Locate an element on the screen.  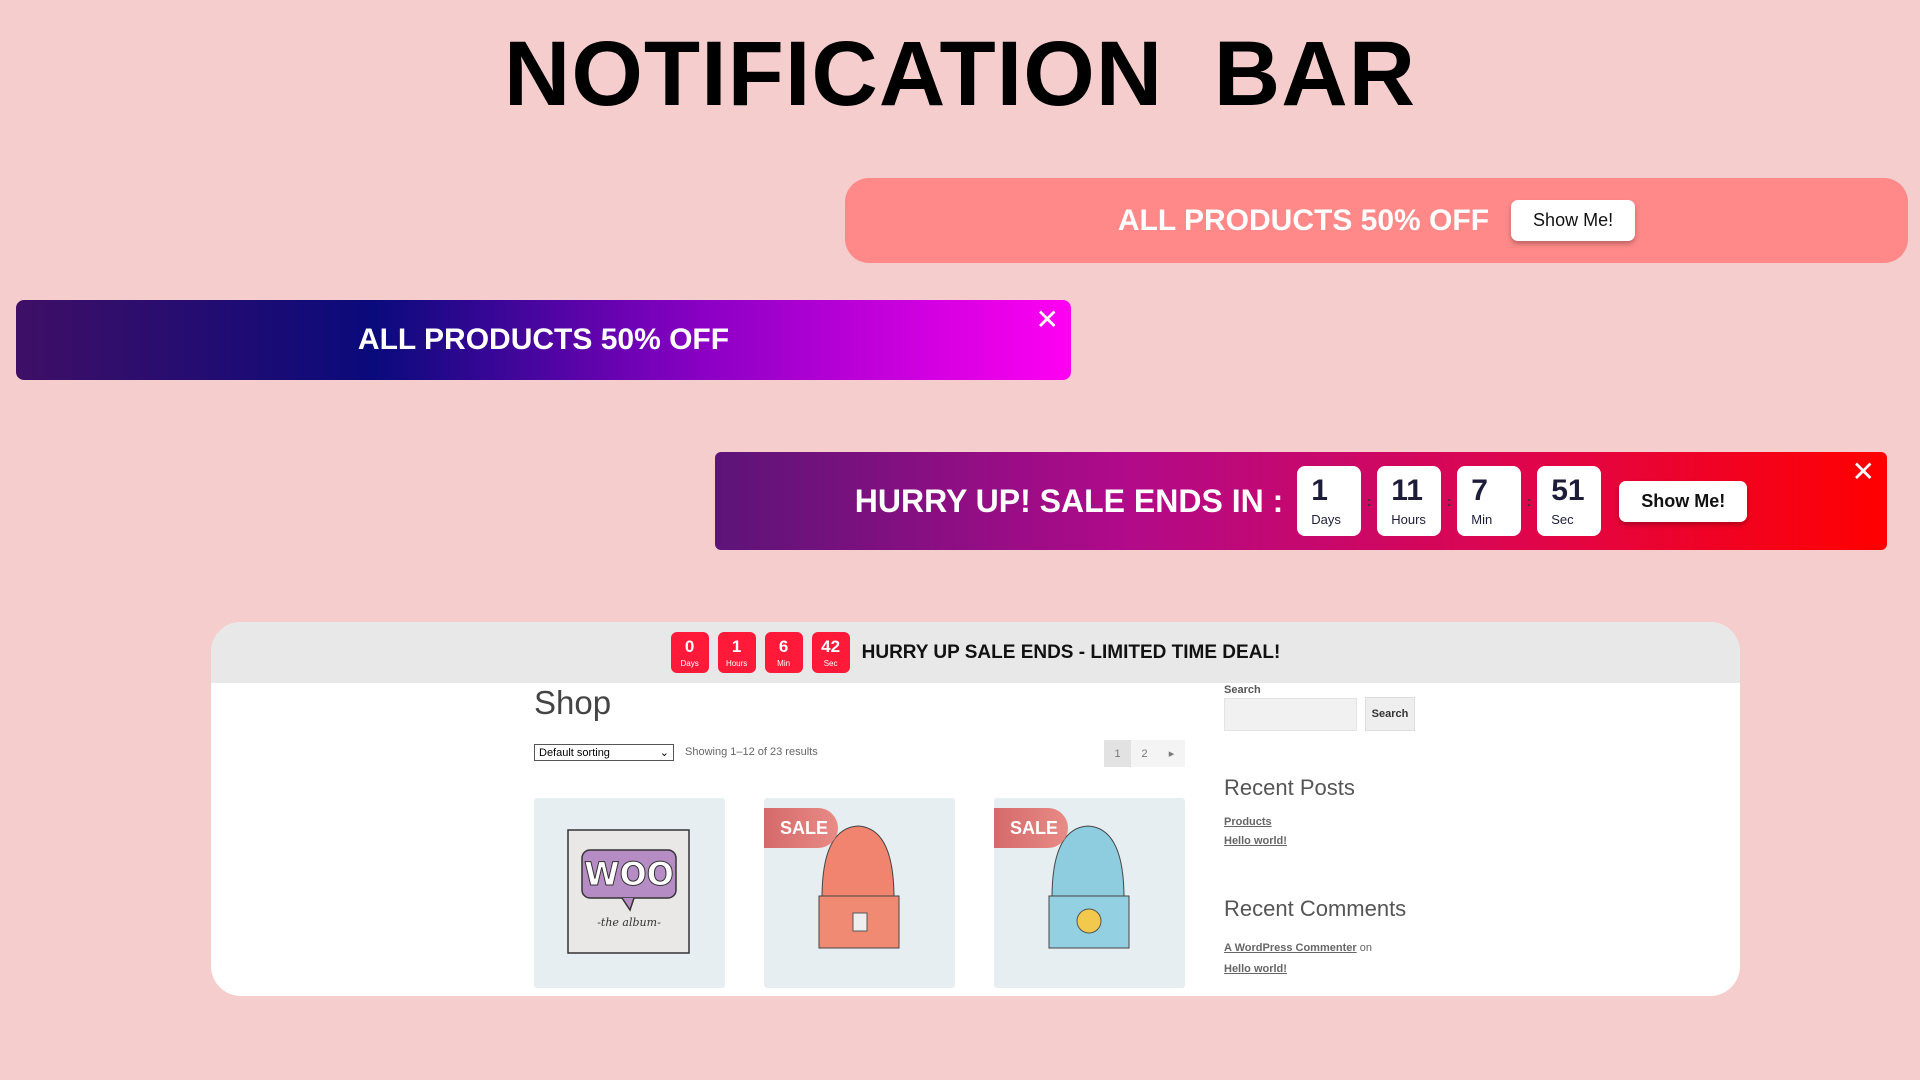
countdown-hours: 11 Hours is located at coordinates (1409, 501).